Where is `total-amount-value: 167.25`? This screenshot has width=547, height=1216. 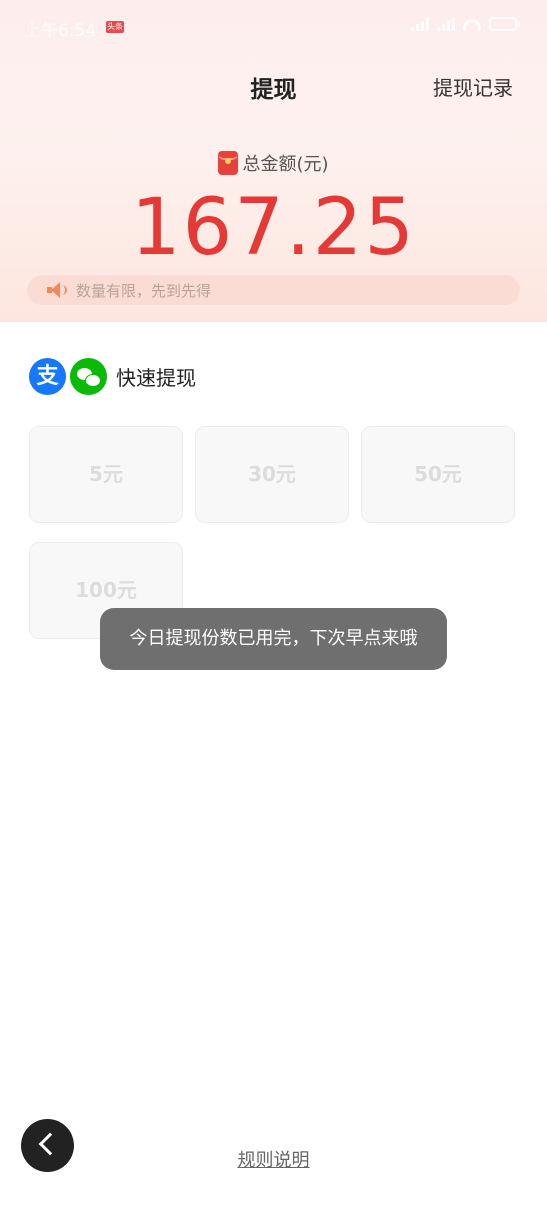
total-amount-value: 167.25 is located at coordinates (273, 228).